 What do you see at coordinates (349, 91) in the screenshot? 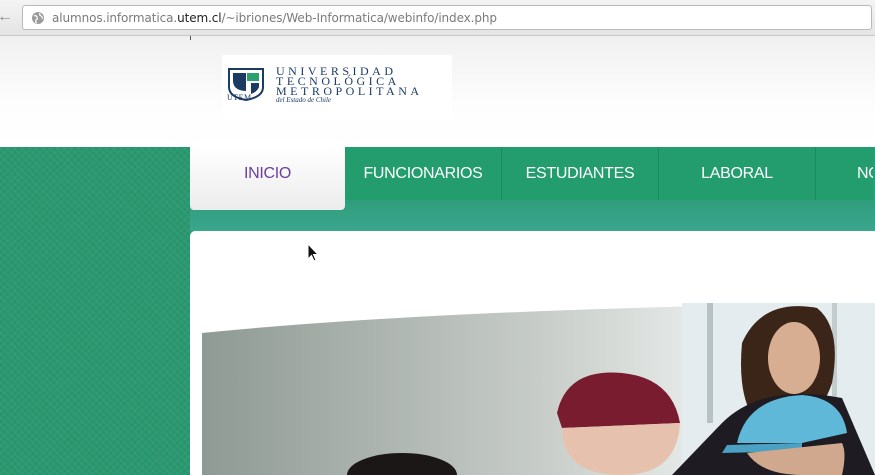
I see `logo-line-3: METROPOLITANA` at bounding box center [349, 91].